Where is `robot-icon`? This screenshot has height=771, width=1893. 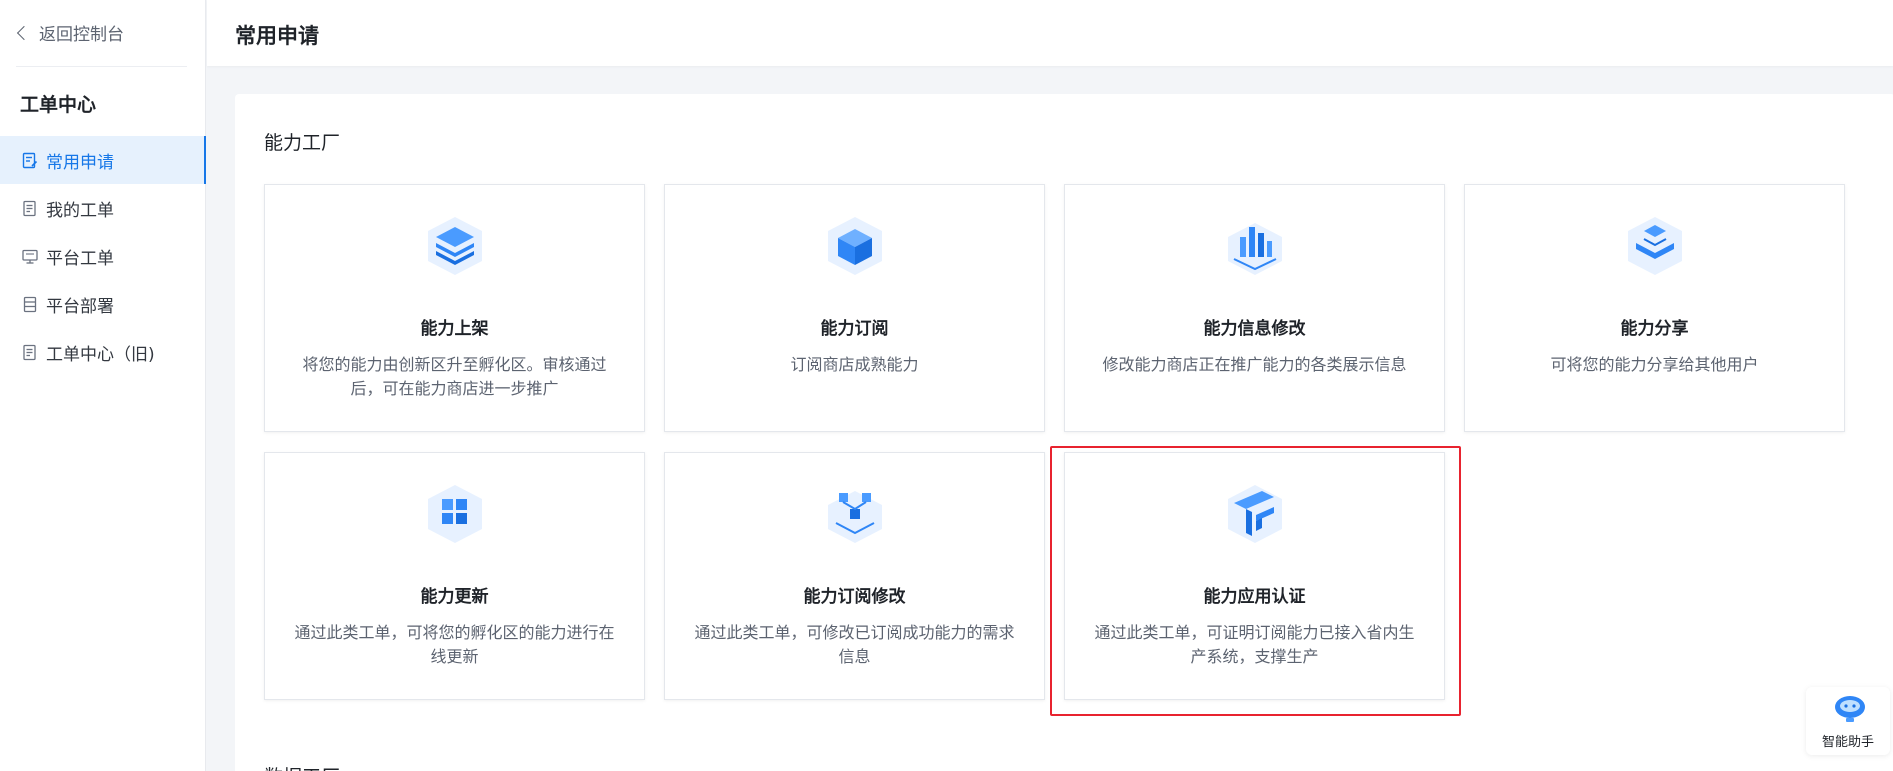 robot-icon is located at coordinates (1850, 708).